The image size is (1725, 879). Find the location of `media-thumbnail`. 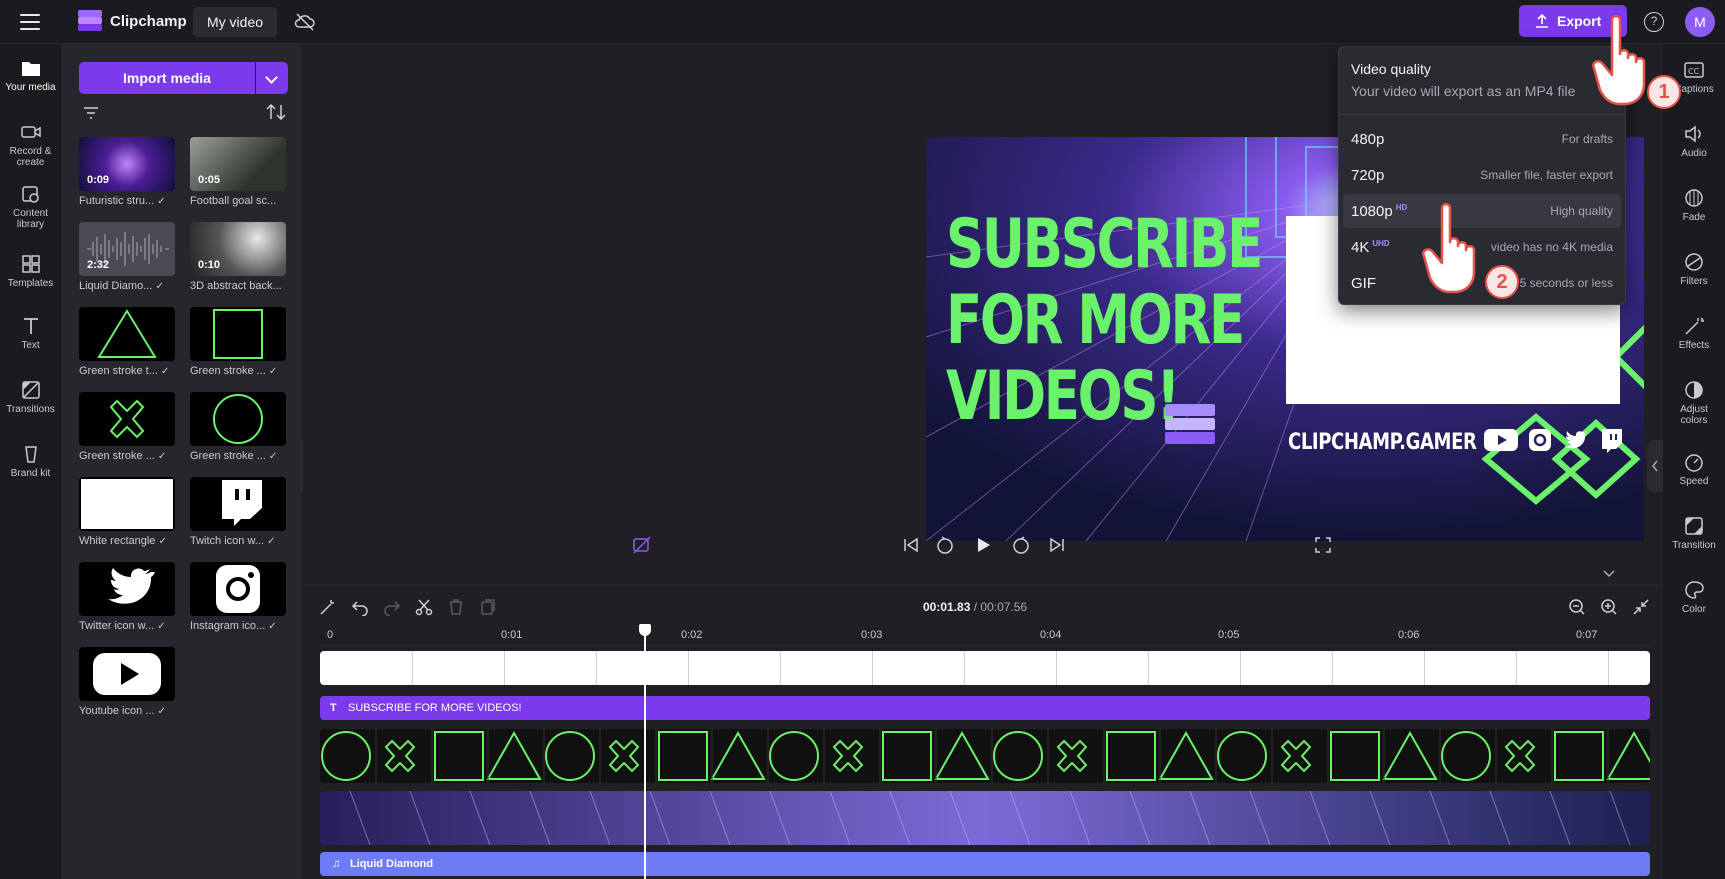

media-thumbnail is located at coordinates (238, 419).